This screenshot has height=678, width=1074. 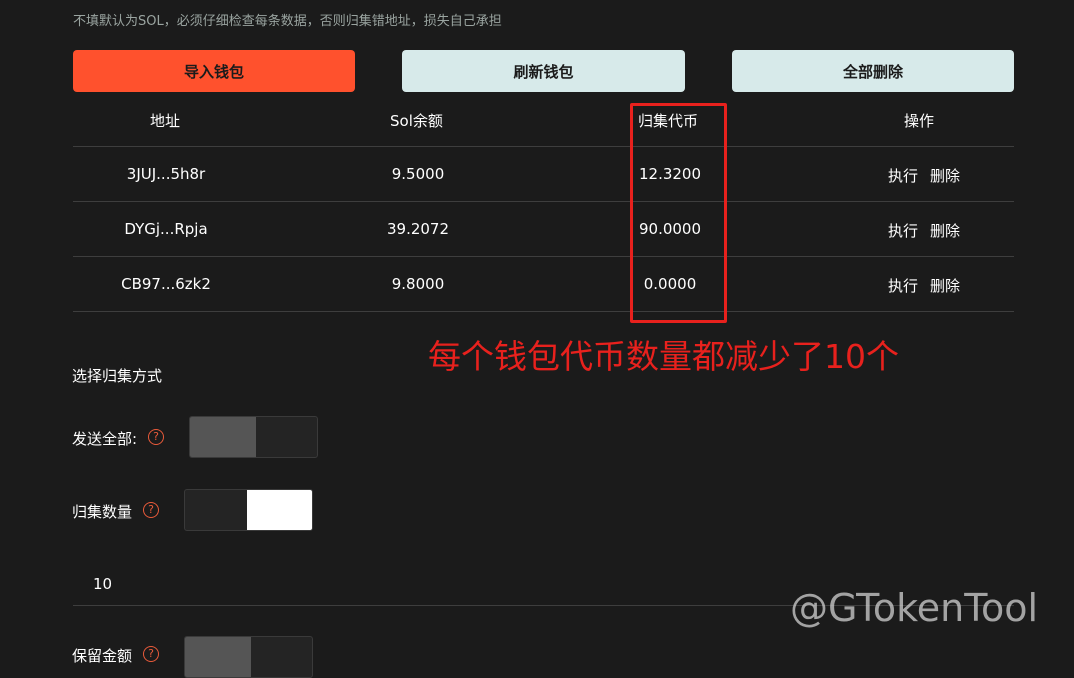 I want to click on cell-sol-balance: 39.2072, so click(x=418, y=229).